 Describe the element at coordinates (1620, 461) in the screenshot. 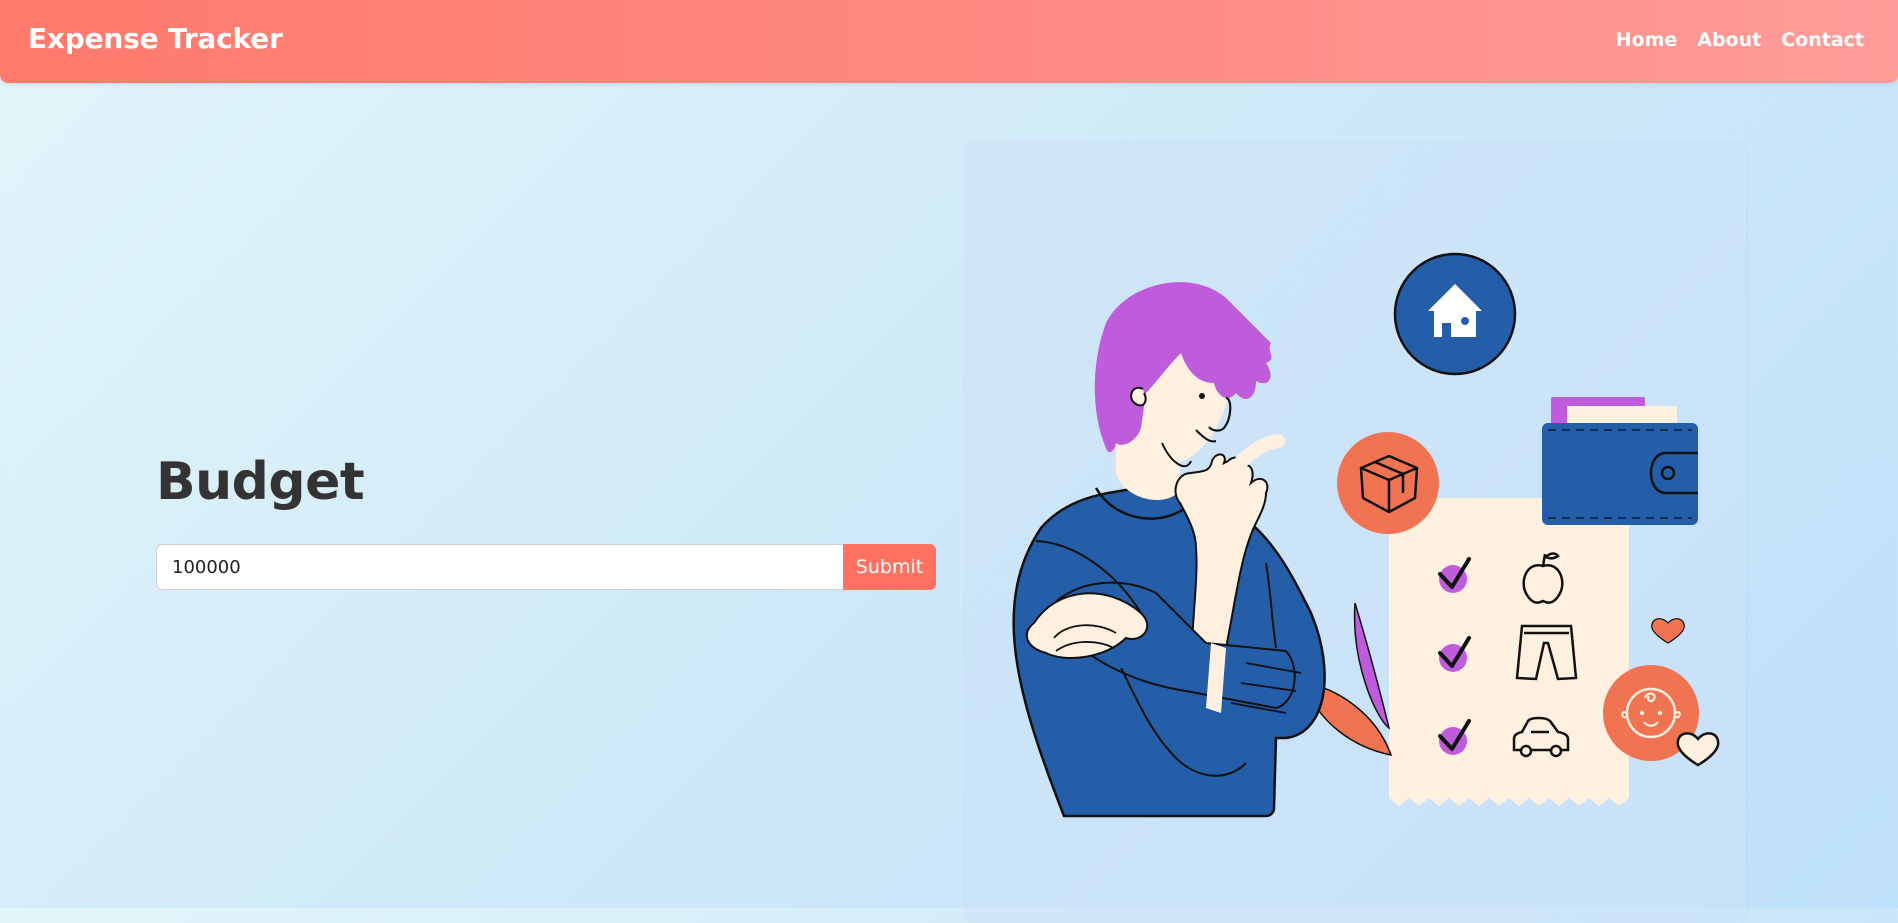

I see `wallet-icon` at that location.